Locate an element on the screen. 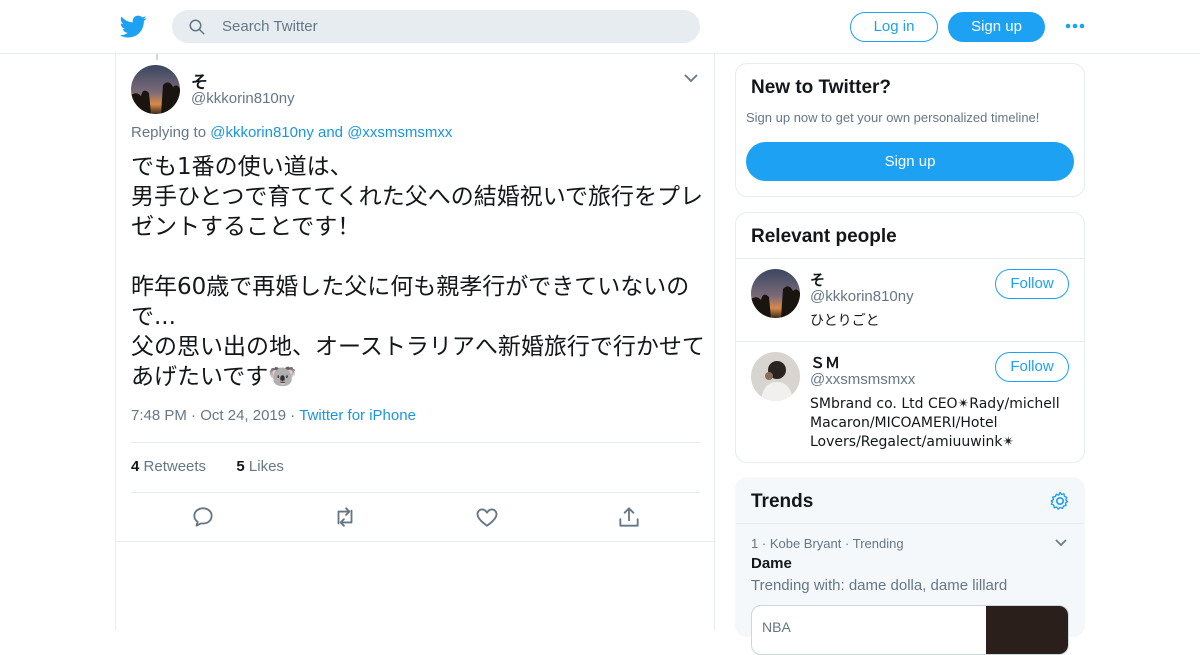 The image size is (1200, 655). search-box is located at coordinates (436, 26).